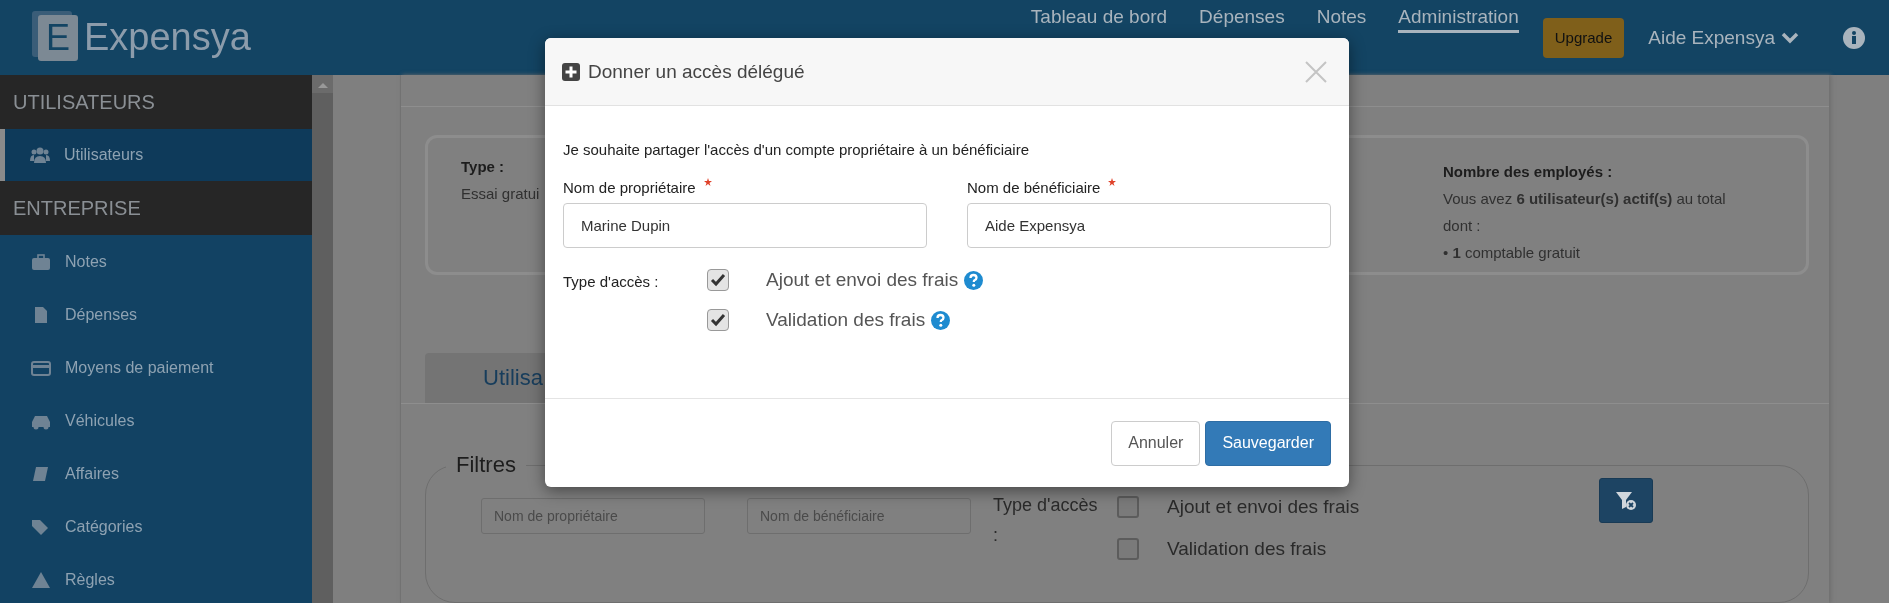  What do you see at coordinates (1854, 37) in the screenshot?
I see `info-icon` at bounding box center [1854, 37].